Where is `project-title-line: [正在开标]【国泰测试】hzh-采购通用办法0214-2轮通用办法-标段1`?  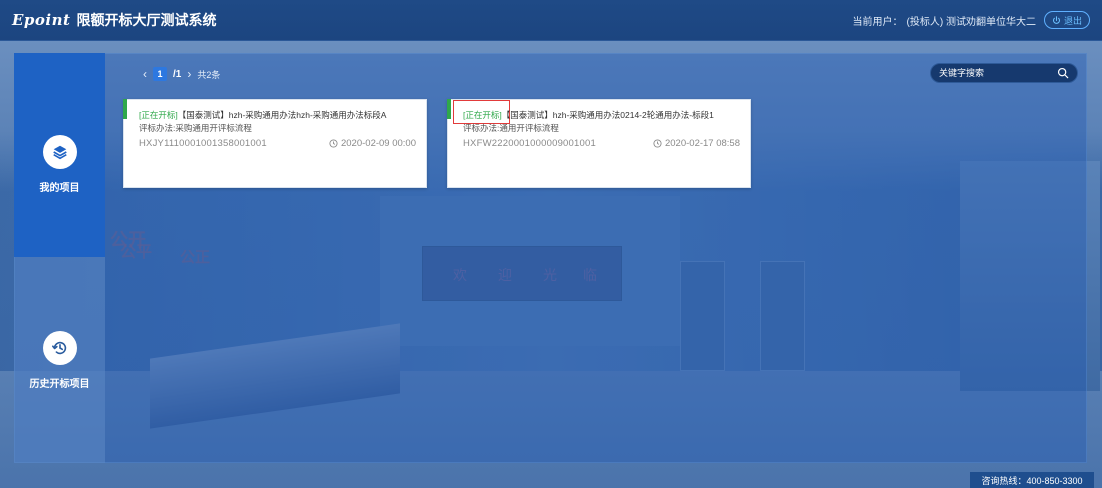 project-title-line: [正在开标]【国泰测试】hzh-采购通用办法0214-2轮通用办法-标段1 is located at coordinates (602, 115).